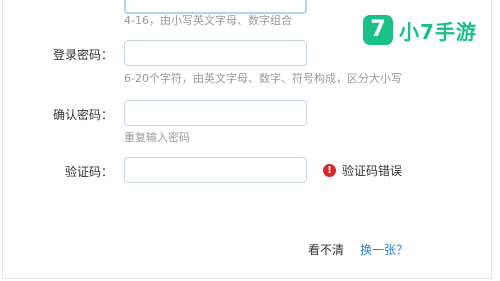 The height and width of the screenshot is (281, 500). I want to click on refresh-captcha-link: 换一张？, so click(384, 249).